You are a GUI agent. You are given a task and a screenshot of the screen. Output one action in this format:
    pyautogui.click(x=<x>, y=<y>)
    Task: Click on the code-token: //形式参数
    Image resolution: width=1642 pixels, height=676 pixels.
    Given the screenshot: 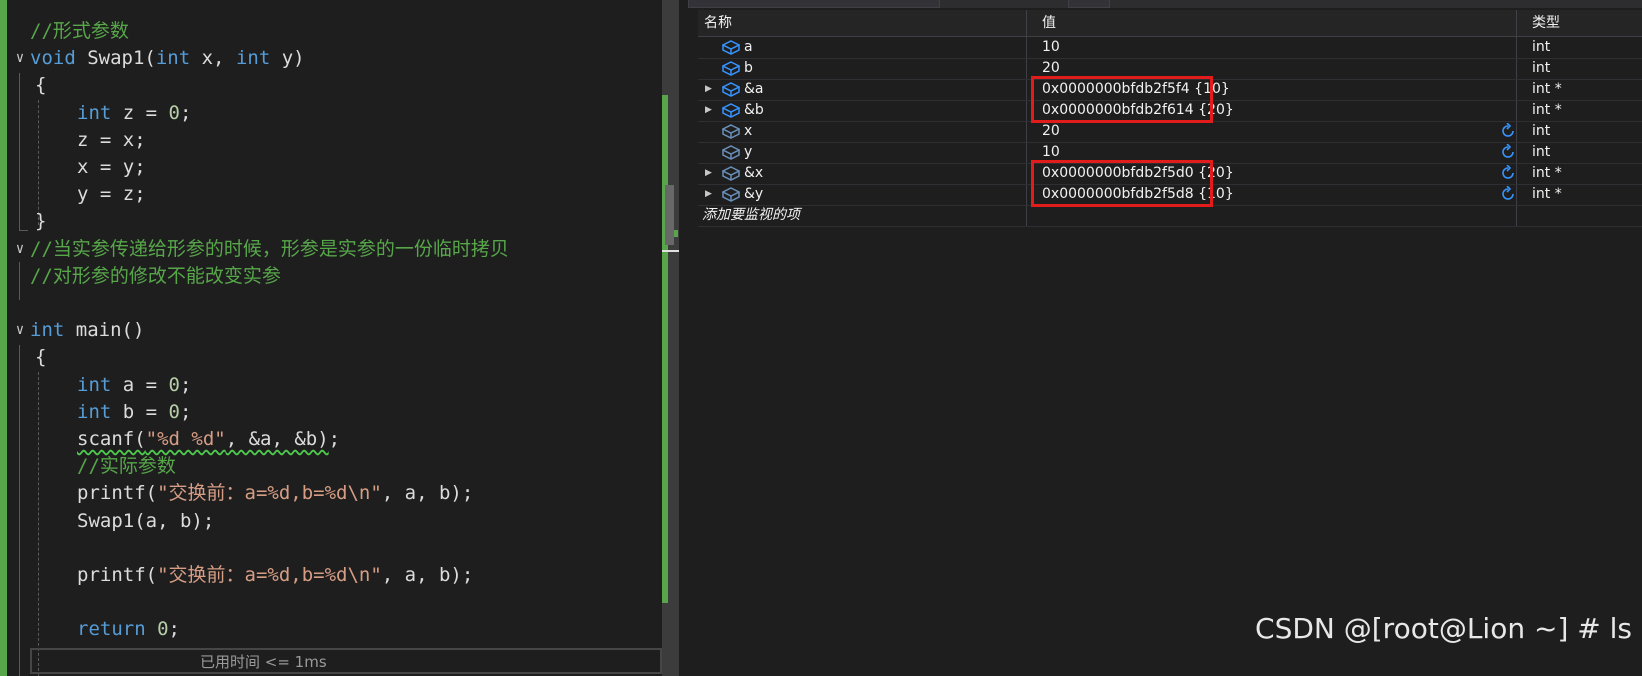 What is the action you would take?
    pyautogui.click(x=79, y=31)
    